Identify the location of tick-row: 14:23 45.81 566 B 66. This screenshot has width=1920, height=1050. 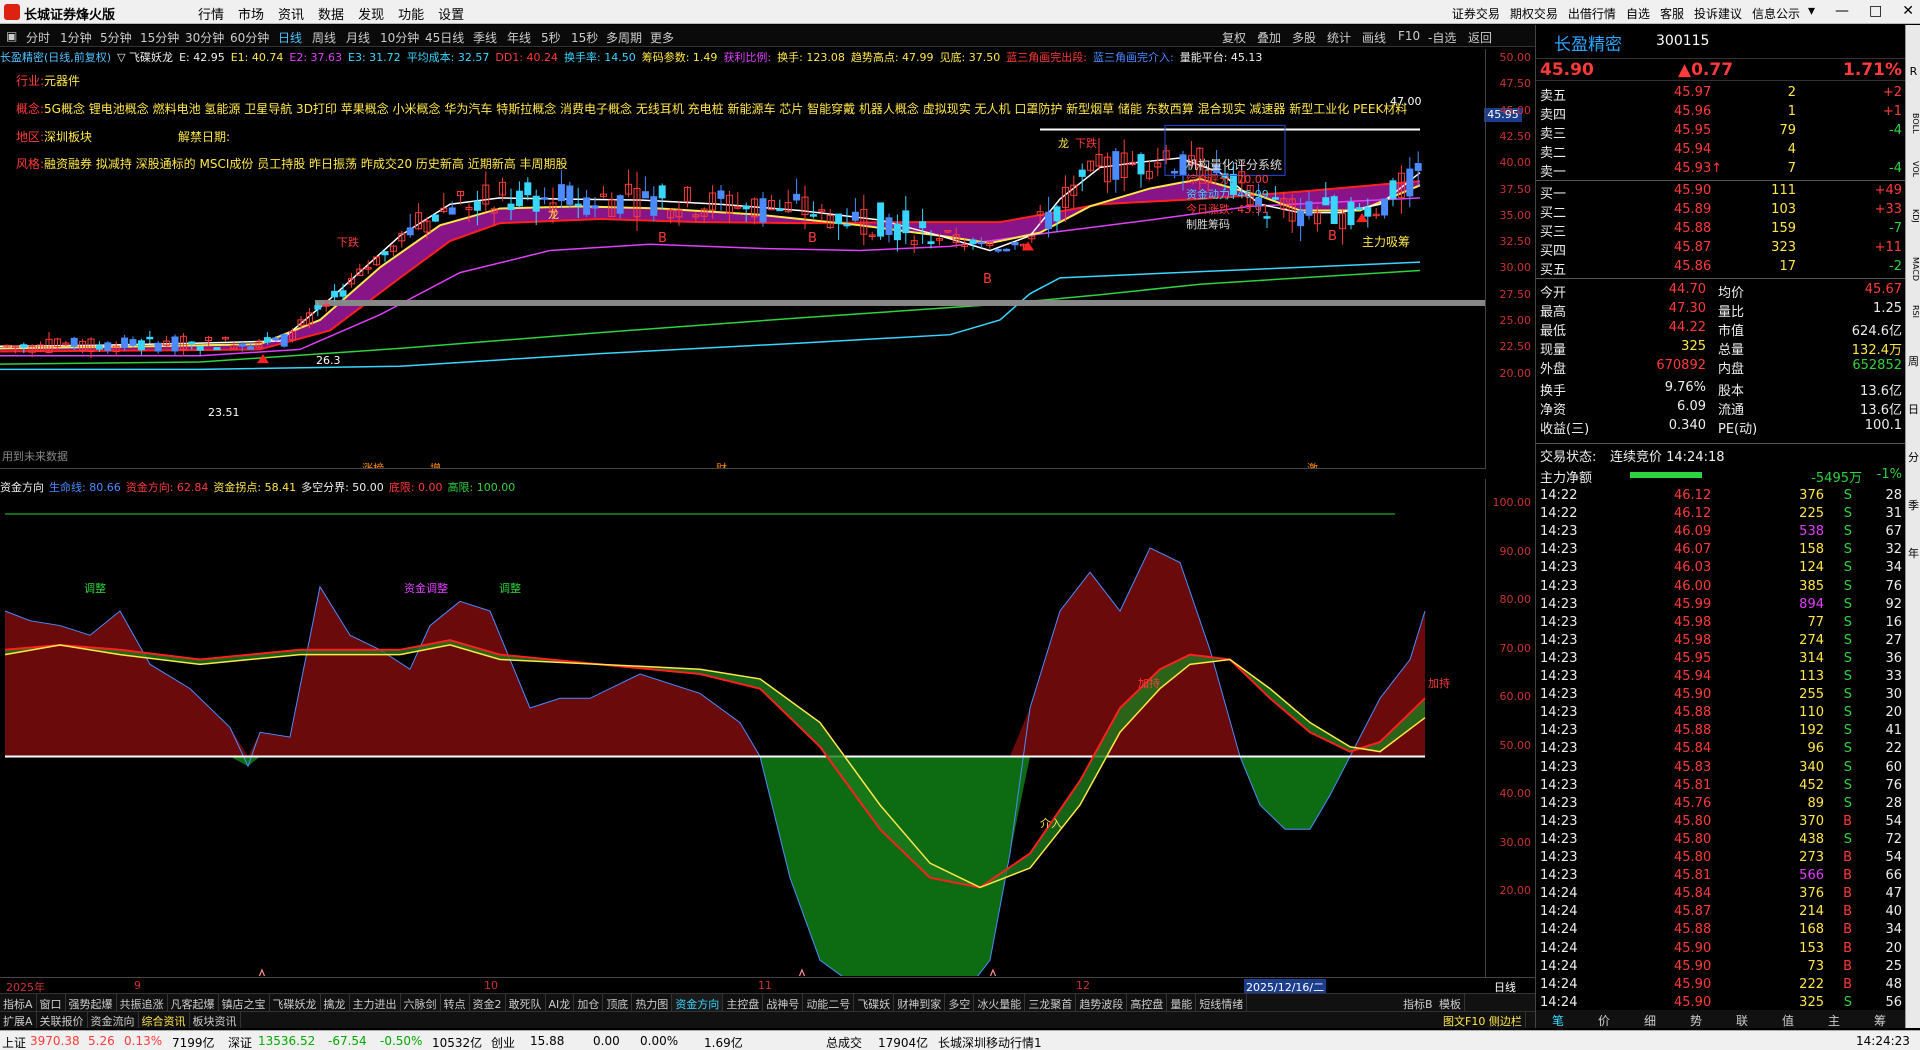
(1721, 876).